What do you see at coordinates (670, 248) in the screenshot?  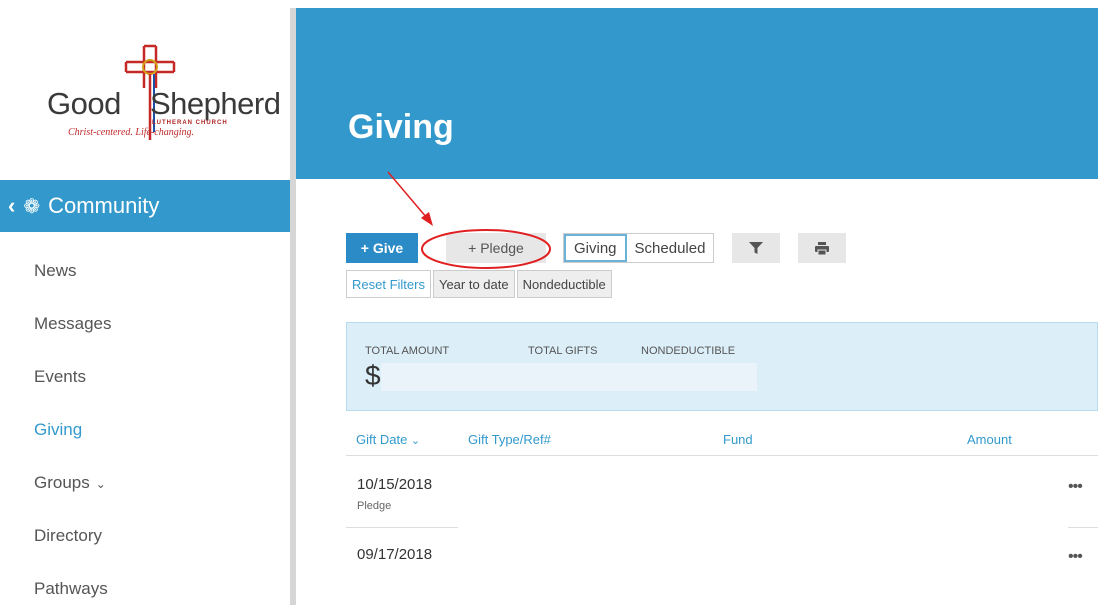 I see `tab-scheduled: Scheduled` at bounding box center [670, 248].